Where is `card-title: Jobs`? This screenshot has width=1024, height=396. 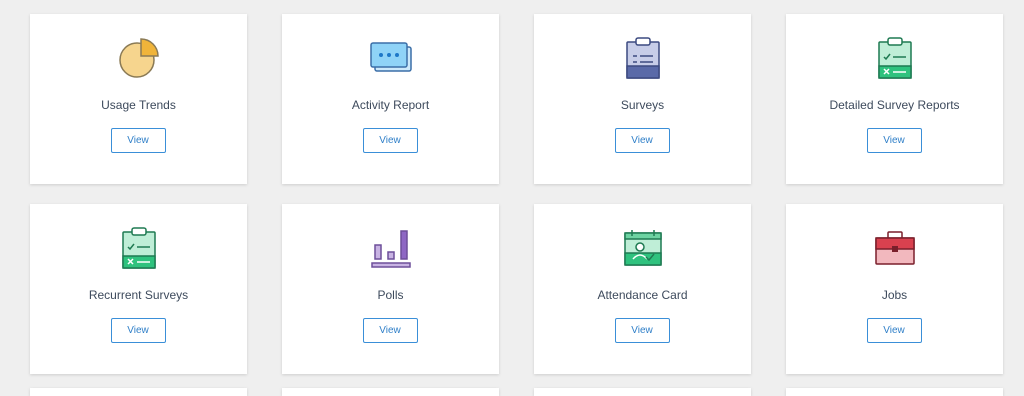 card-title: Jobs is located at coordinates (894, 295).